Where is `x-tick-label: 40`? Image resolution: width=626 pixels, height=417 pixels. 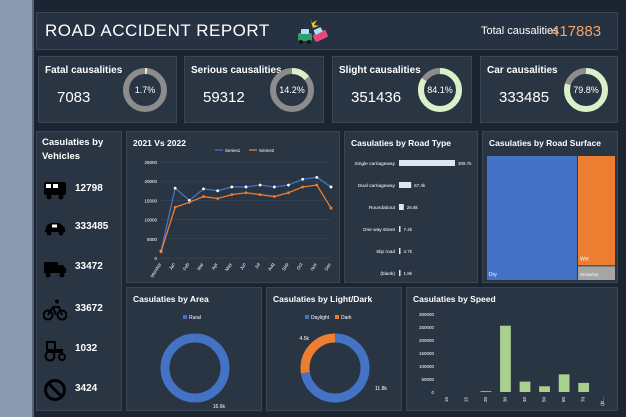
x-tick-label: 40 is located at coordinates (524, 400).